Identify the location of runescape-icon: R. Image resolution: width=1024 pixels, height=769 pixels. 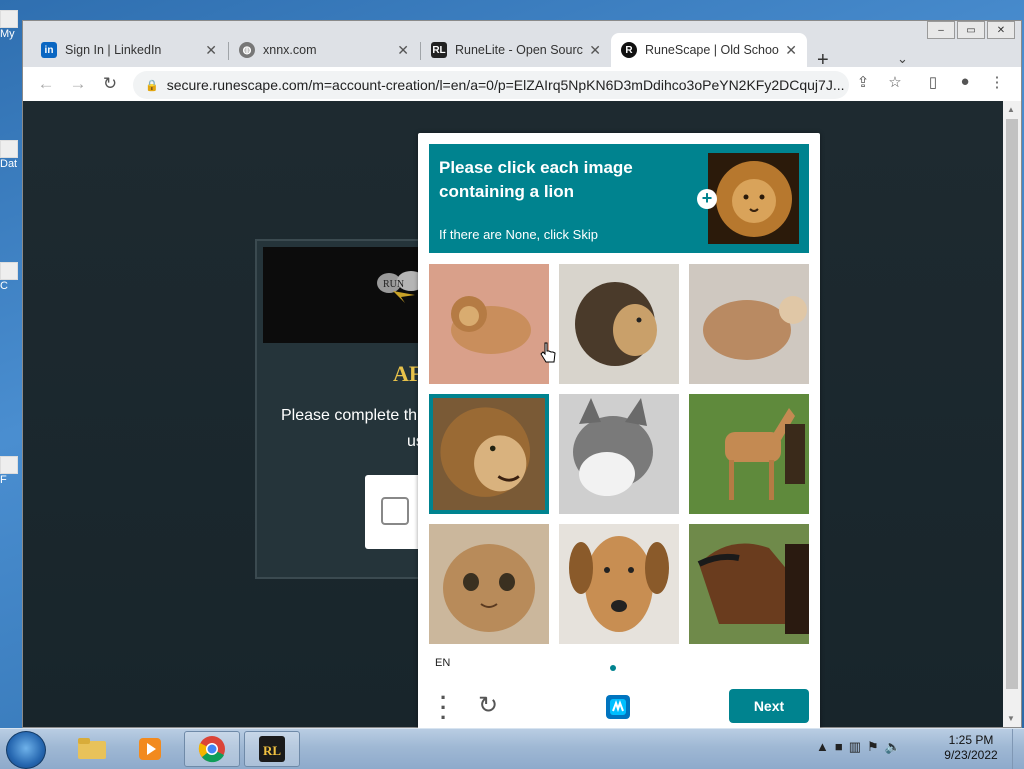
(629, 50).